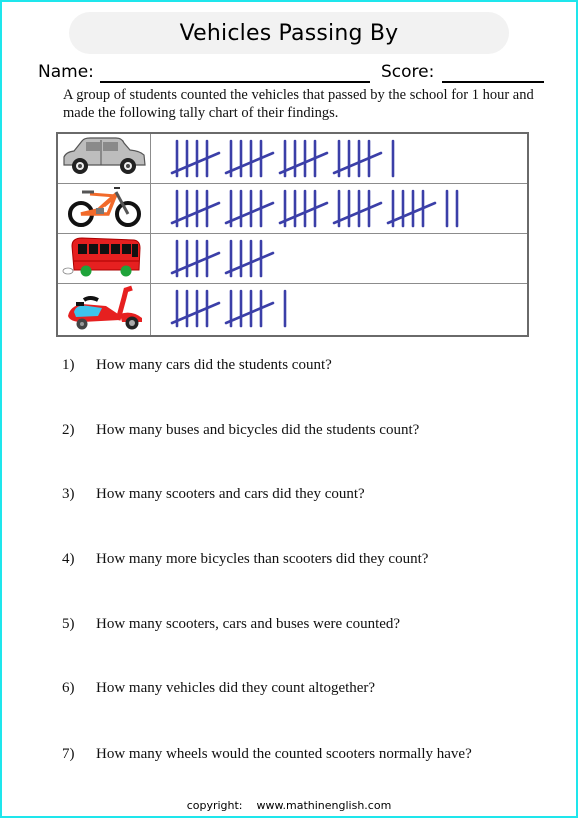 The height and width of the screenshot is (818, 578). I want to click on tally-row-bicycle, so click(292, 208).